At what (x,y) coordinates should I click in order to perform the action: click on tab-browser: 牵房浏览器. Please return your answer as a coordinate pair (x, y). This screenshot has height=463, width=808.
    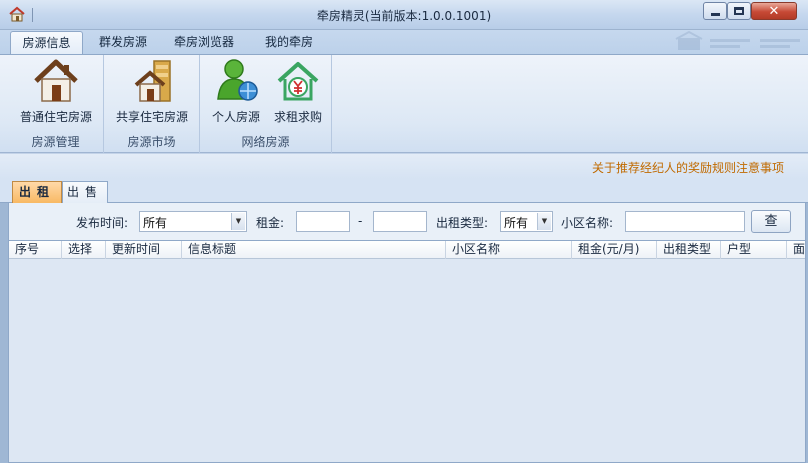
    Looking at the image, I should click on (204, 42).